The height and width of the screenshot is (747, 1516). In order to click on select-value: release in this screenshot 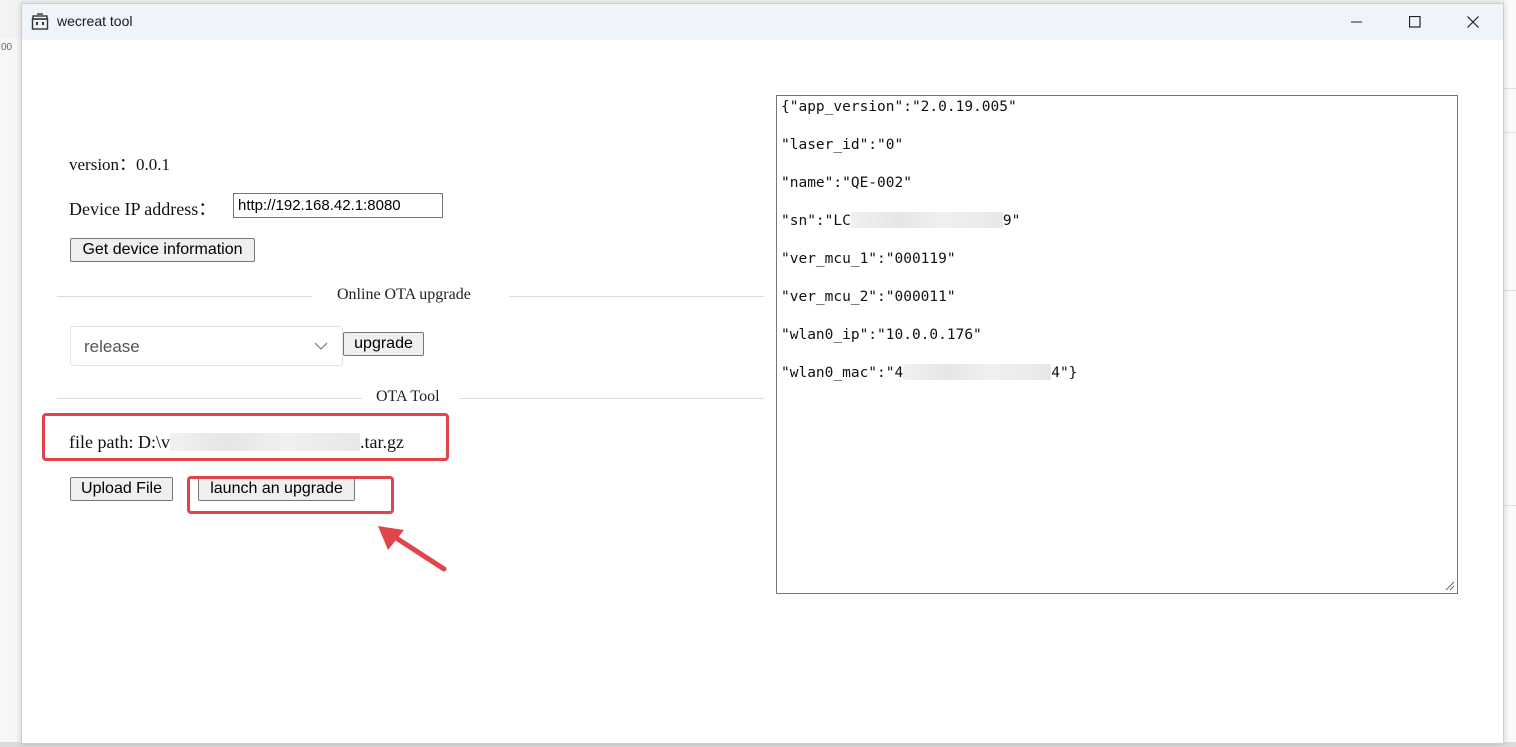, I will do `click(112, 346)`.